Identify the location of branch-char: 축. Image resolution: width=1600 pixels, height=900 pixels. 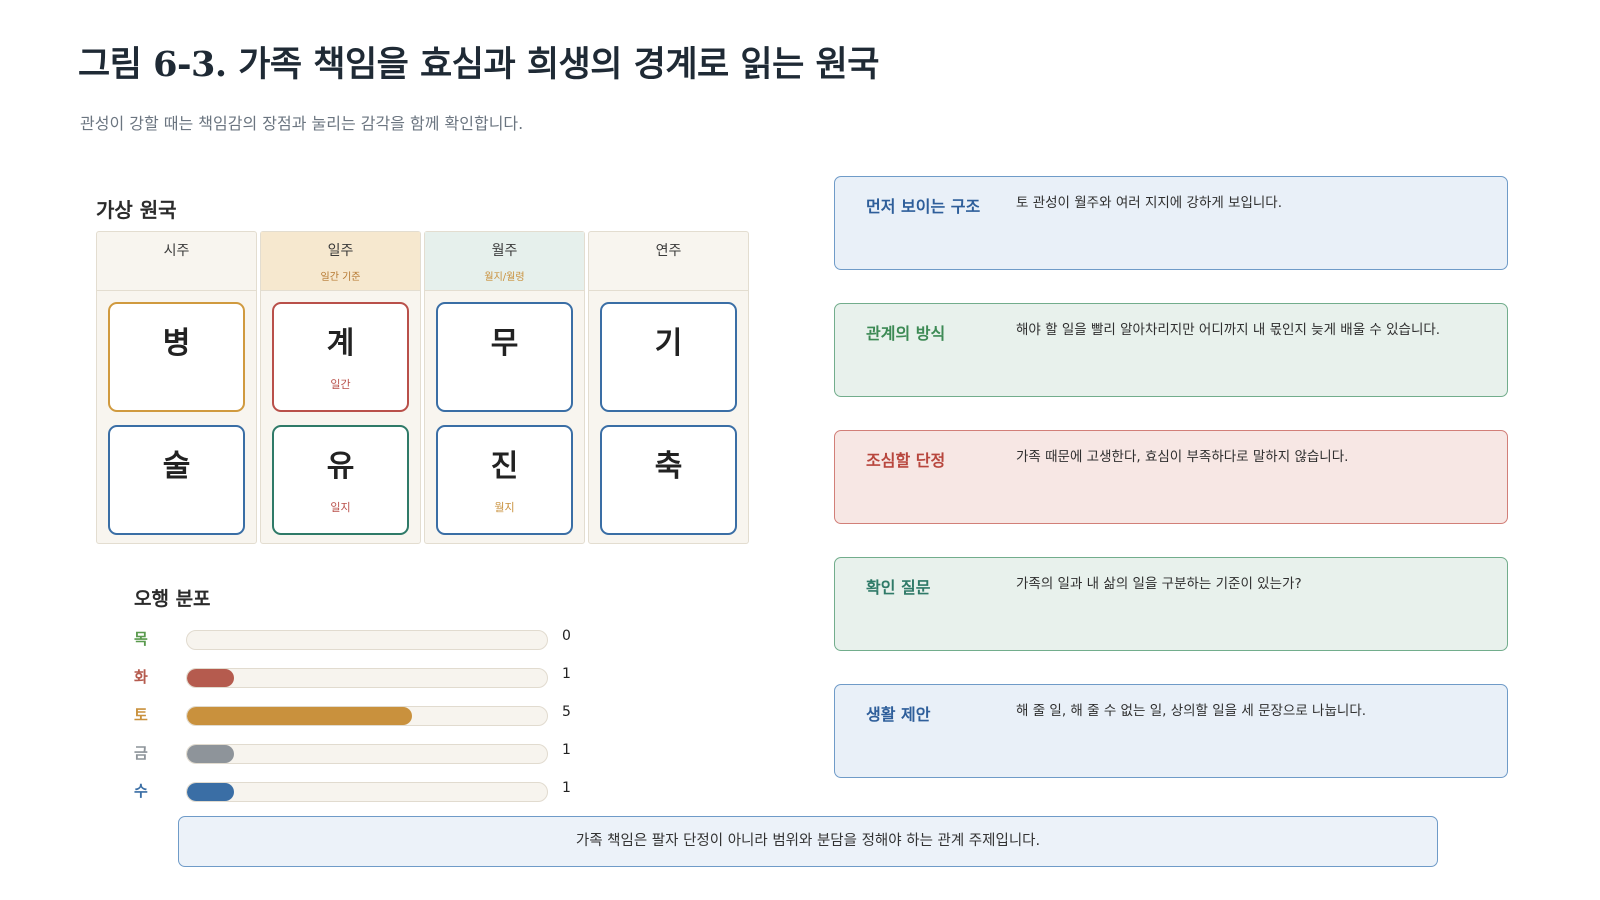
(668, 466).